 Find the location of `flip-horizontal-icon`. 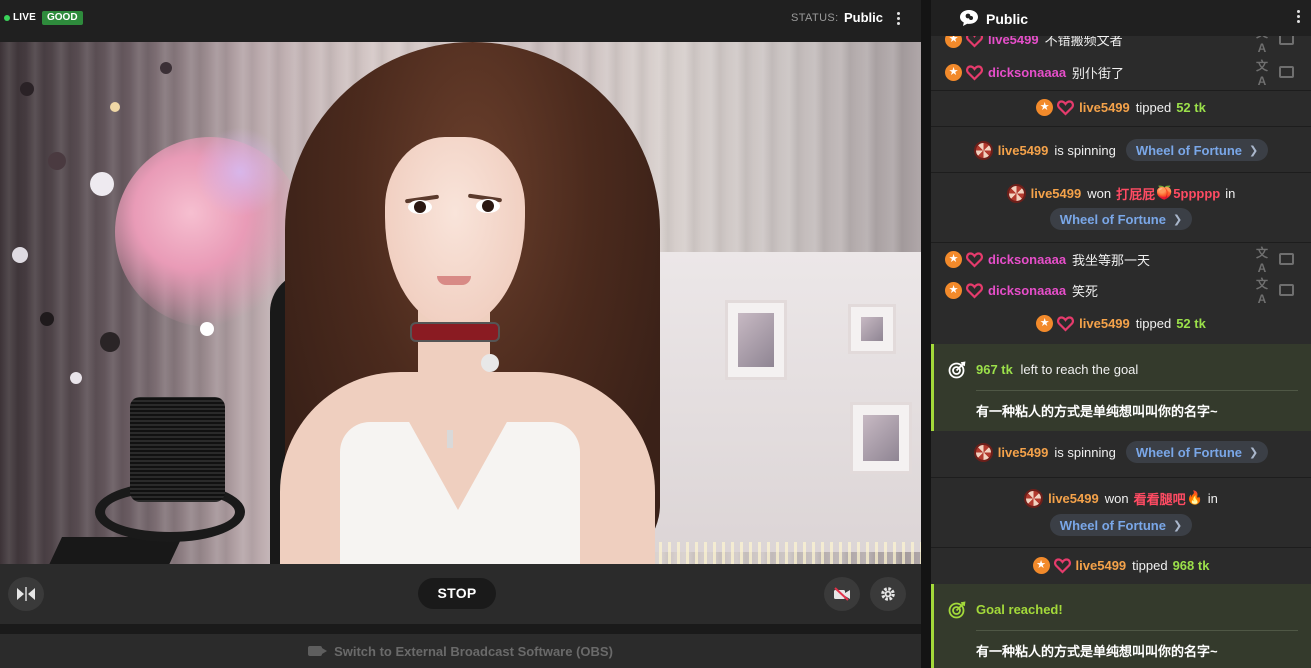

flip-horizontal-icon is located at coordinates (26, 594).